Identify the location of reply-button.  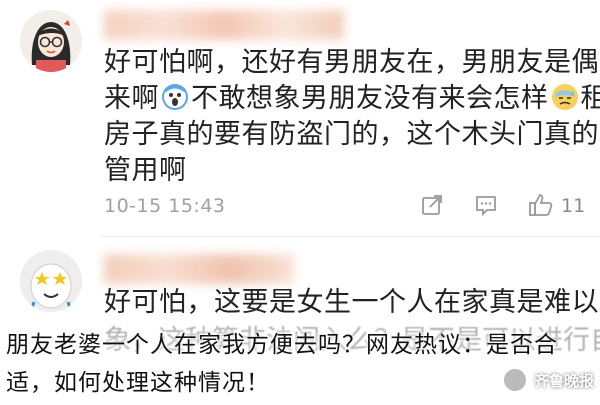
(486, 207).